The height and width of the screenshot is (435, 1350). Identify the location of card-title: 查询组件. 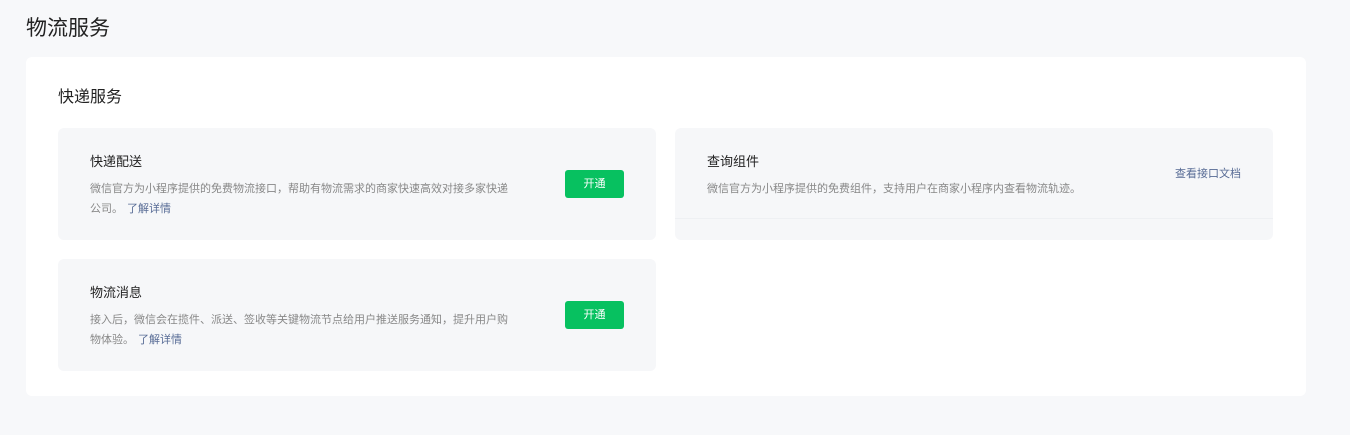
(733, 162).